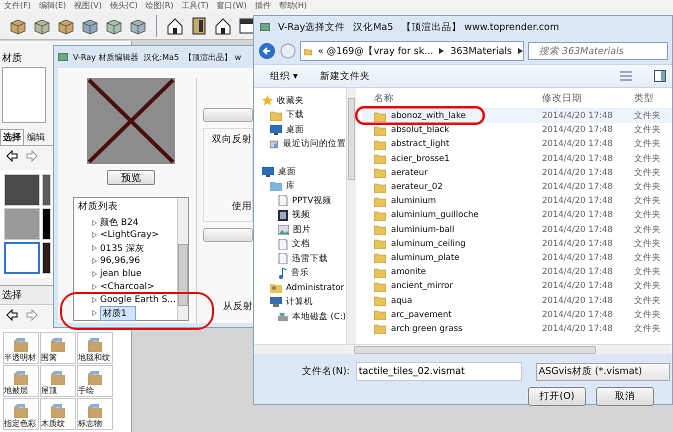  I want to click on column-header: 修改日期, so click(588, 98).